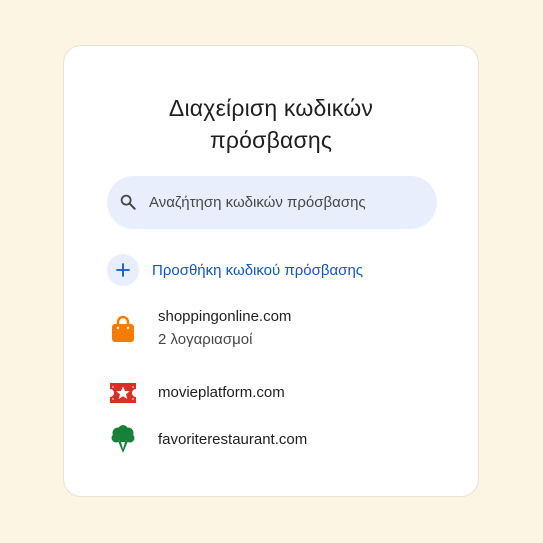 The height and width of the screenshot is (543, 543). I want to click on search-bar: Αναζήτηση κωδικών πρόσβασης, so click(272, 202).